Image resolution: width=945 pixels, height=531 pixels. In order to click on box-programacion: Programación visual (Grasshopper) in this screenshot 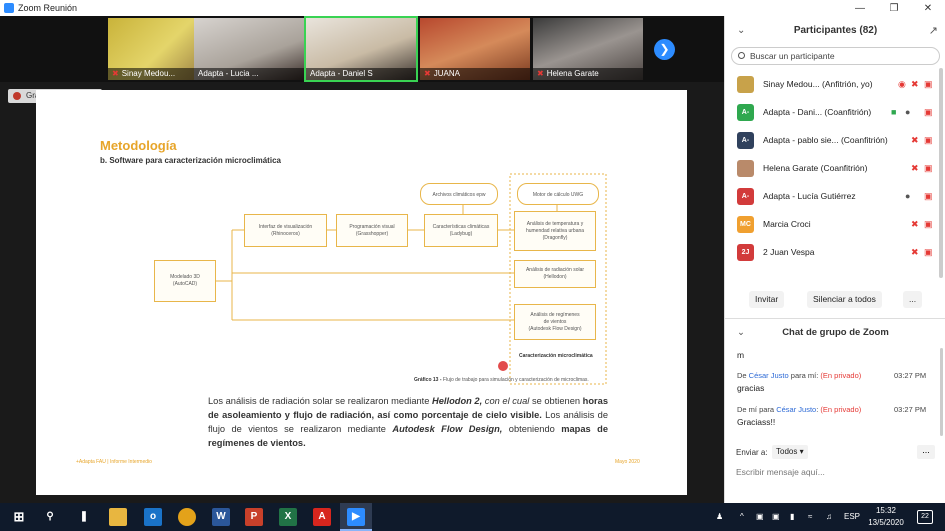, I will do `click(372, 230)`.